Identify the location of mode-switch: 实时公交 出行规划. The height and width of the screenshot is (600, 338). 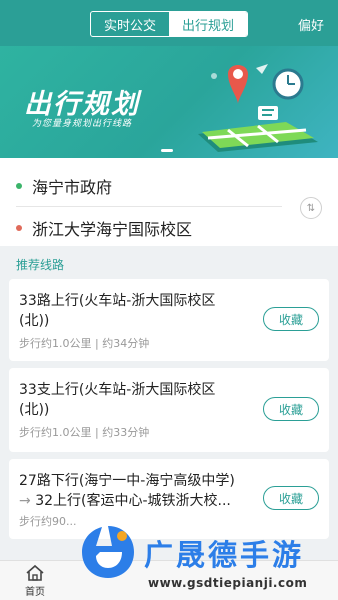
(169, 24).